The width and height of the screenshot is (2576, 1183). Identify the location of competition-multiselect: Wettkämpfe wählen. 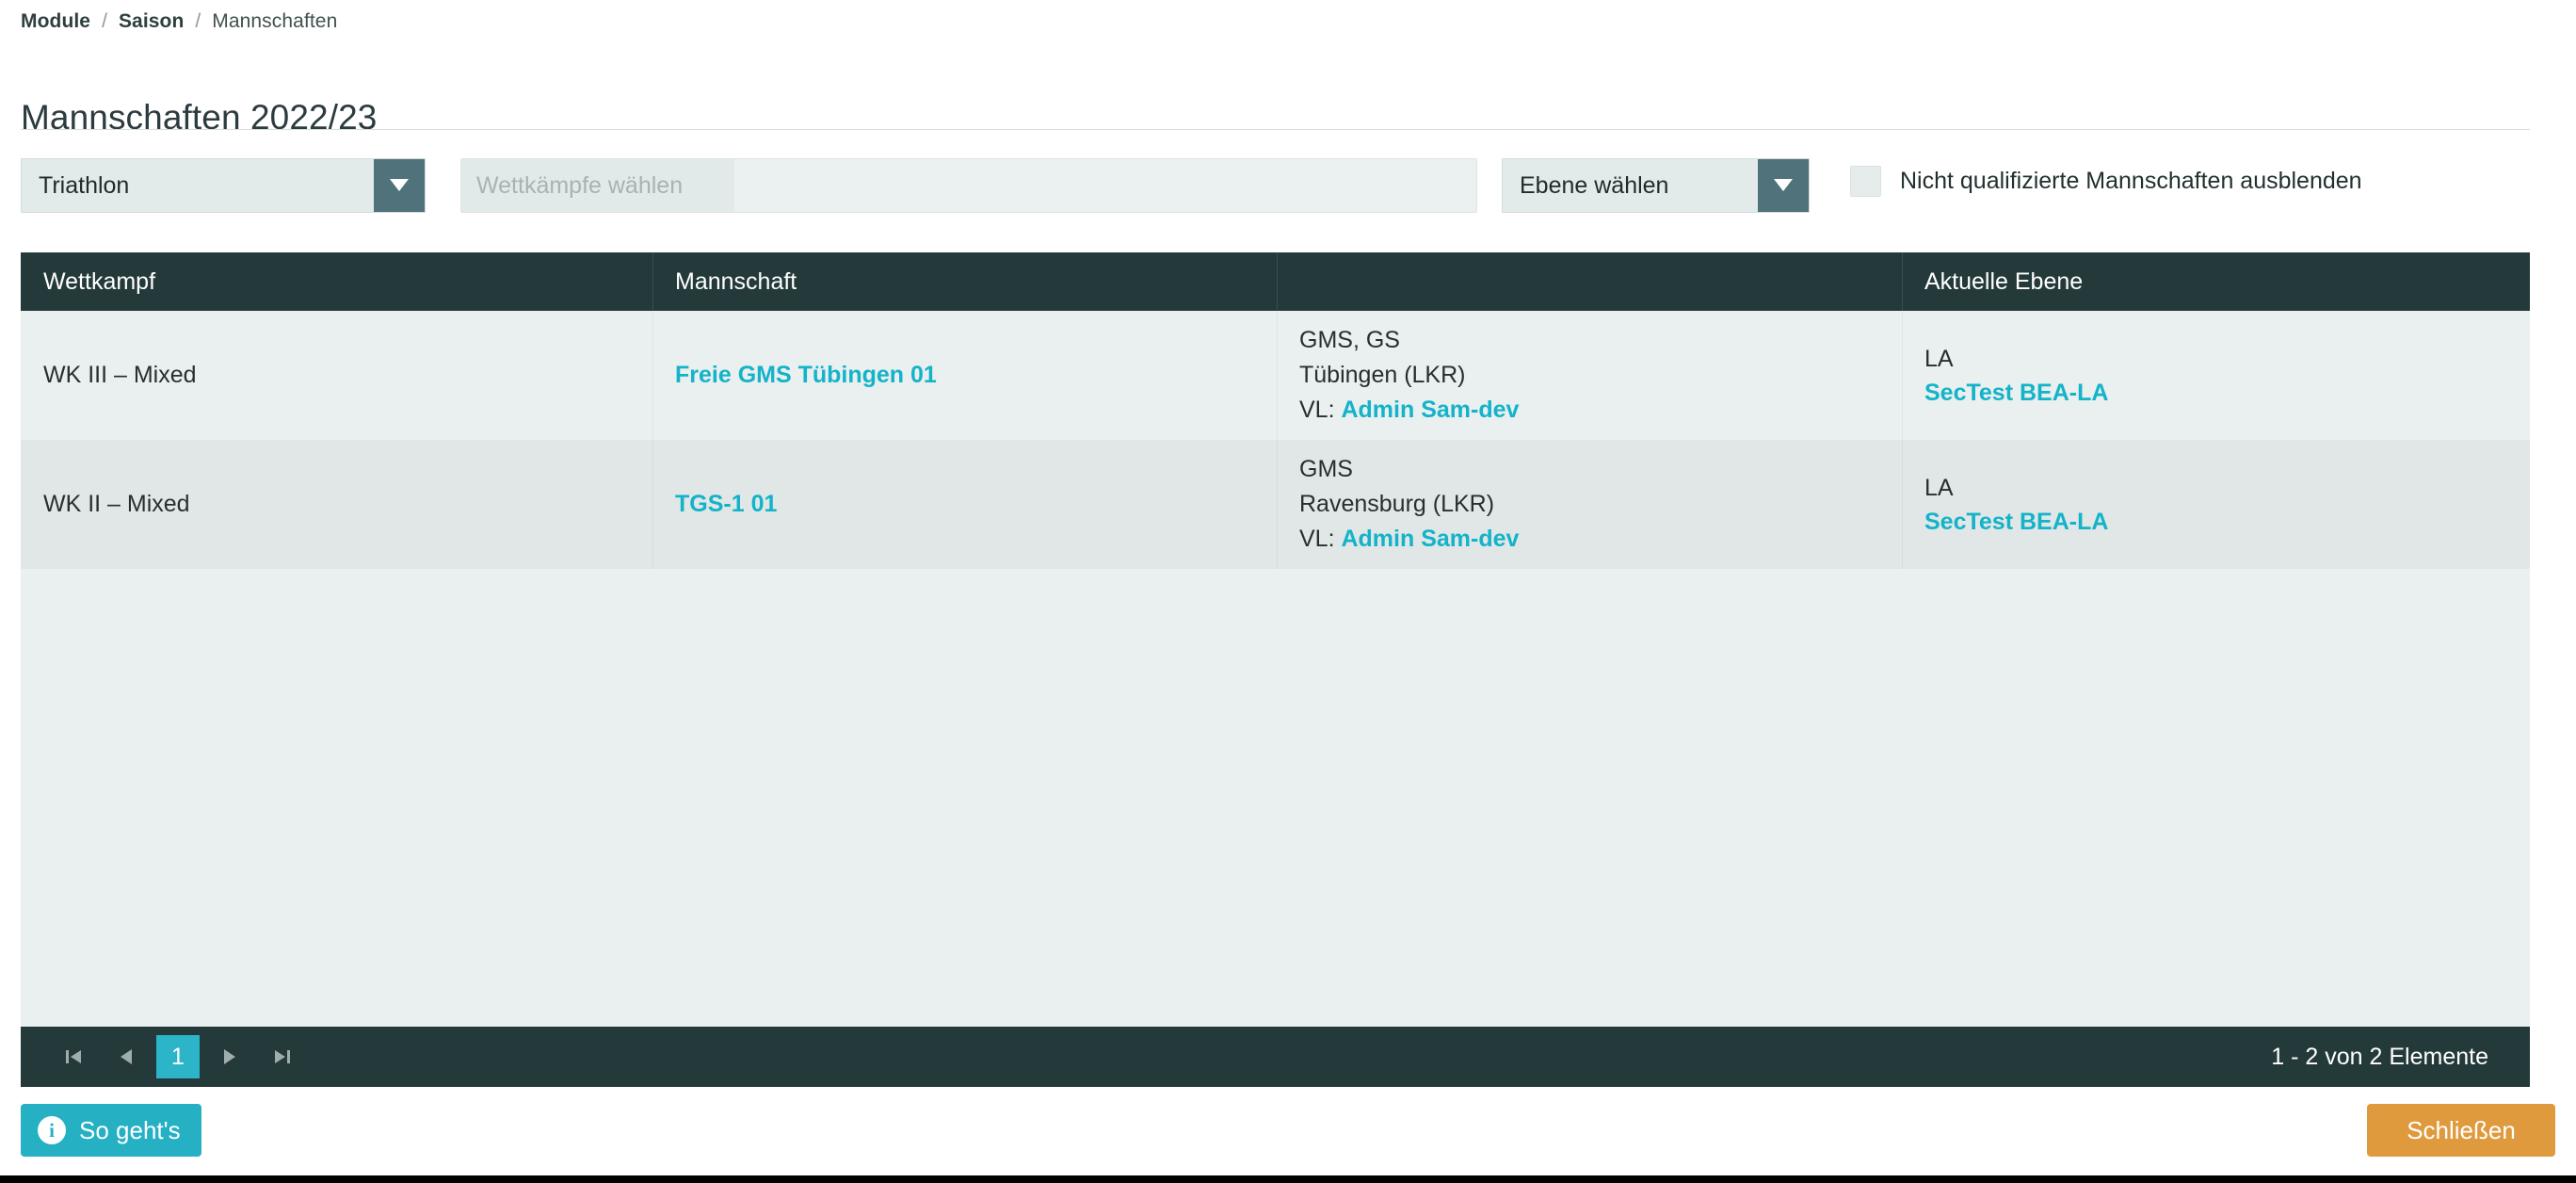
(968, 185).